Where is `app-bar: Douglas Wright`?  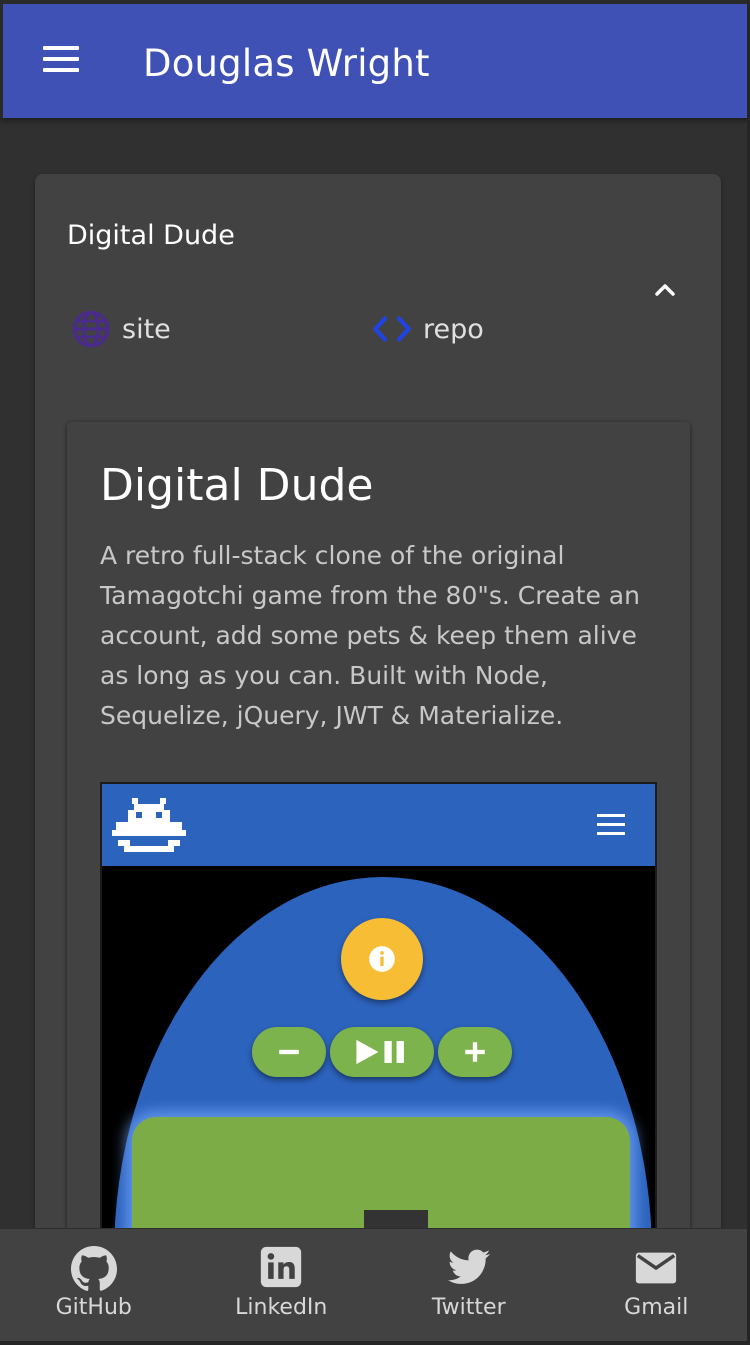
app-bar: Douglas Wright is located at coordinates (375, 59).